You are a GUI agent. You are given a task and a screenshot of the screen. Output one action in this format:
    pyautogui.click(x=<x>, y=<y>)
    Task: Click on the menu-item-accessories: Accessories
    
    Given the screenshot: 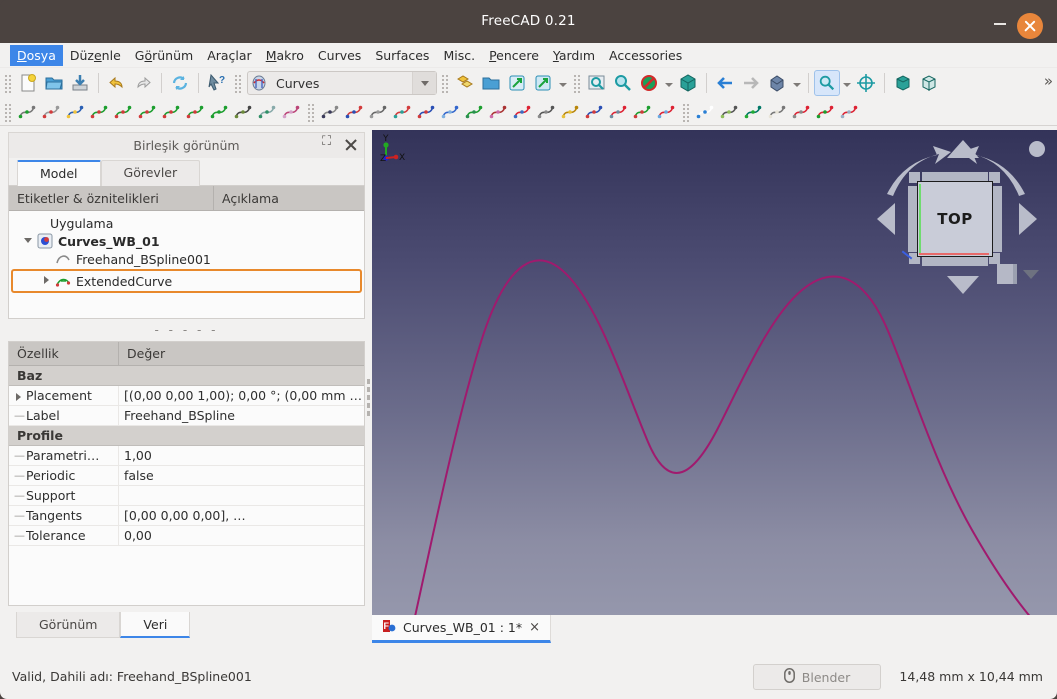 What is the action you would take?
    pyautogui.click(x=645, y=55)
    